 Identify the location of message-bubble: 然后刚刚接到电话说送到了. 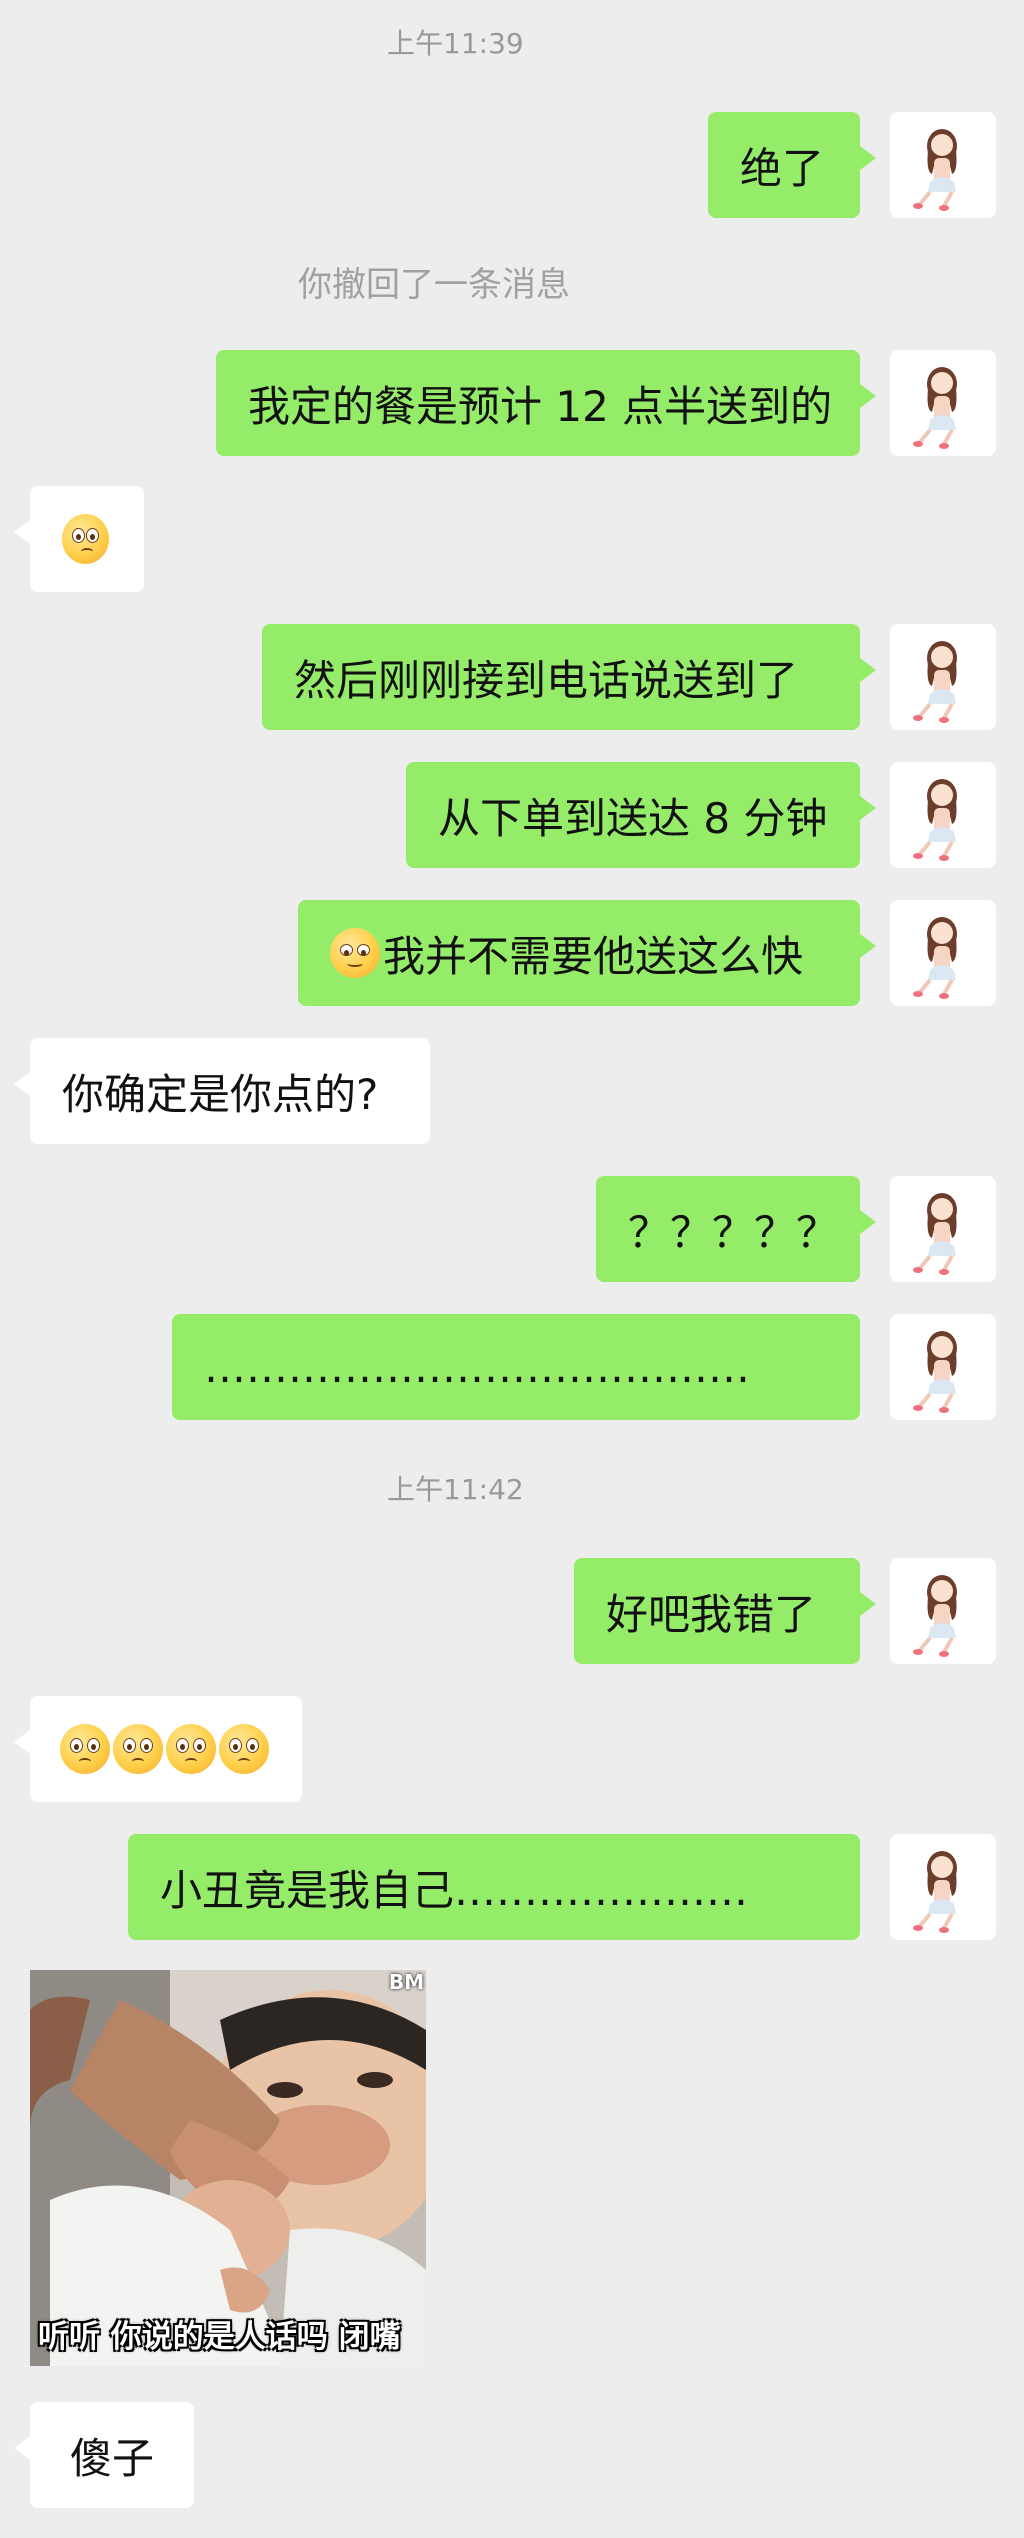
(569, 677).